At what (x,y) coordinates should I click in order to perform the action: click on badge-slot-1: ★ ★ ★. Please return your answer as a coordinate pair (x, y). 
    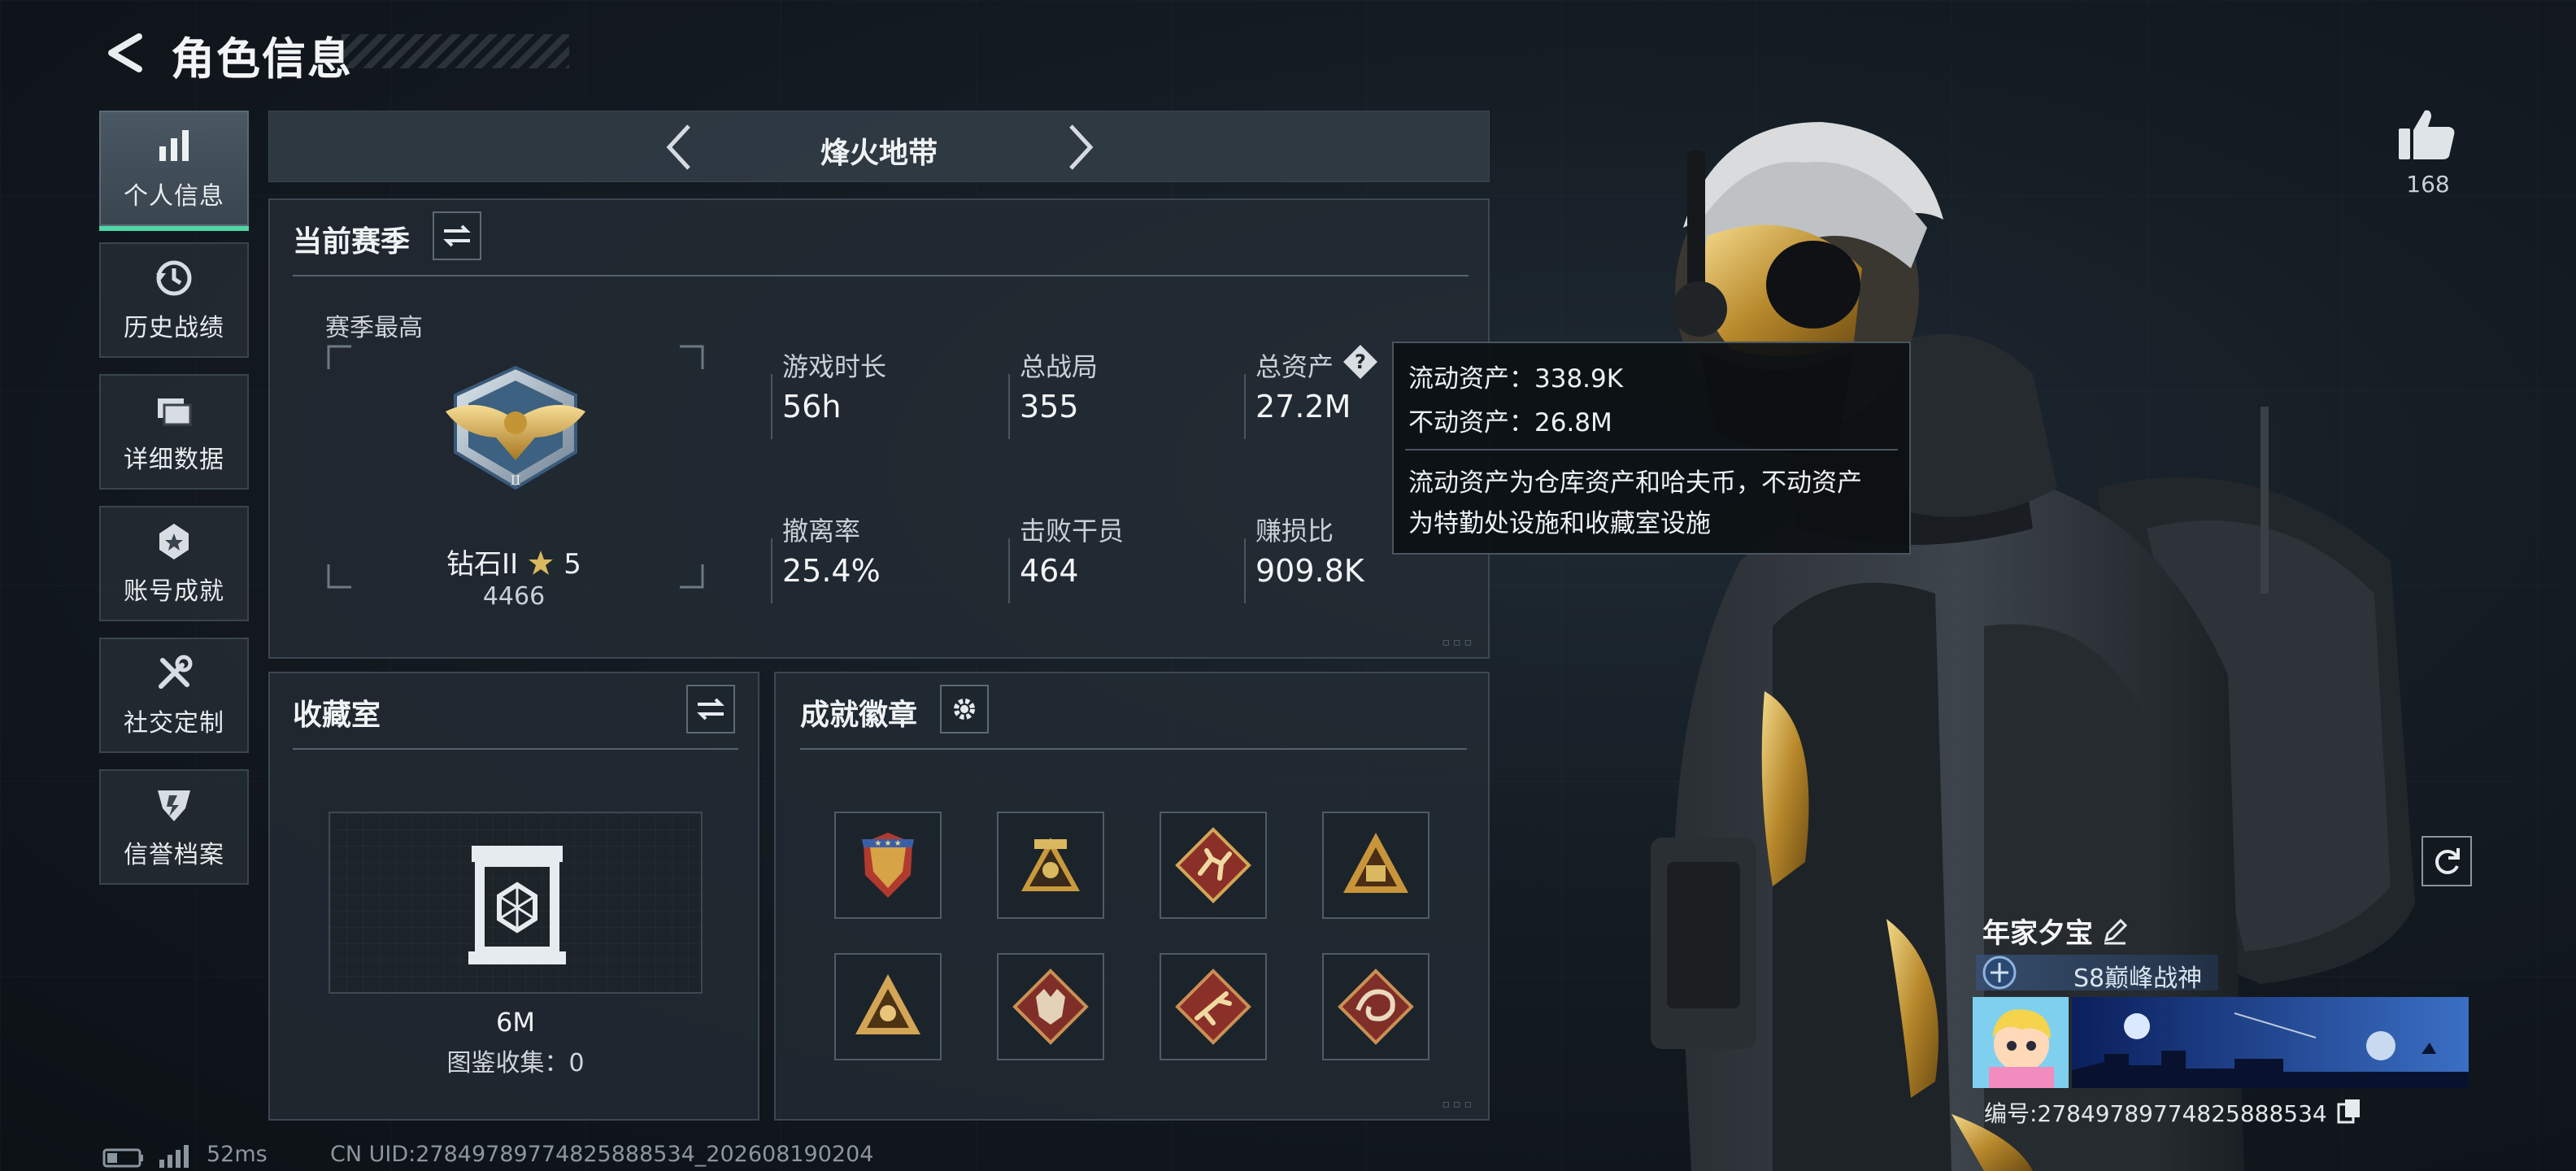
    Looking at the image, I should click on (888, 865).